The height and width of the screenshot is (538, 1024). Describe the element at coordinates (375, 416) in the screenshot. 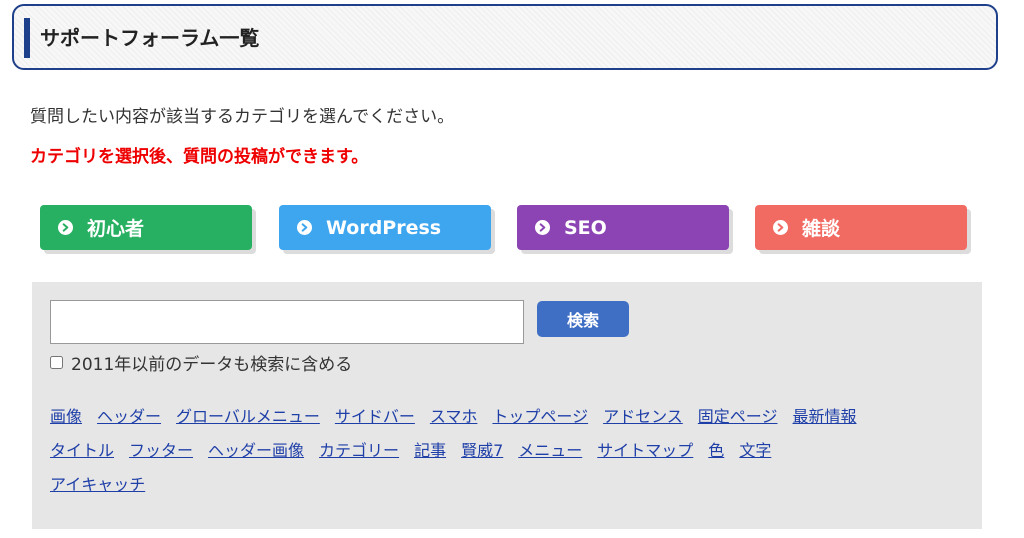

I see `tag-link: サイドバー` at that location.